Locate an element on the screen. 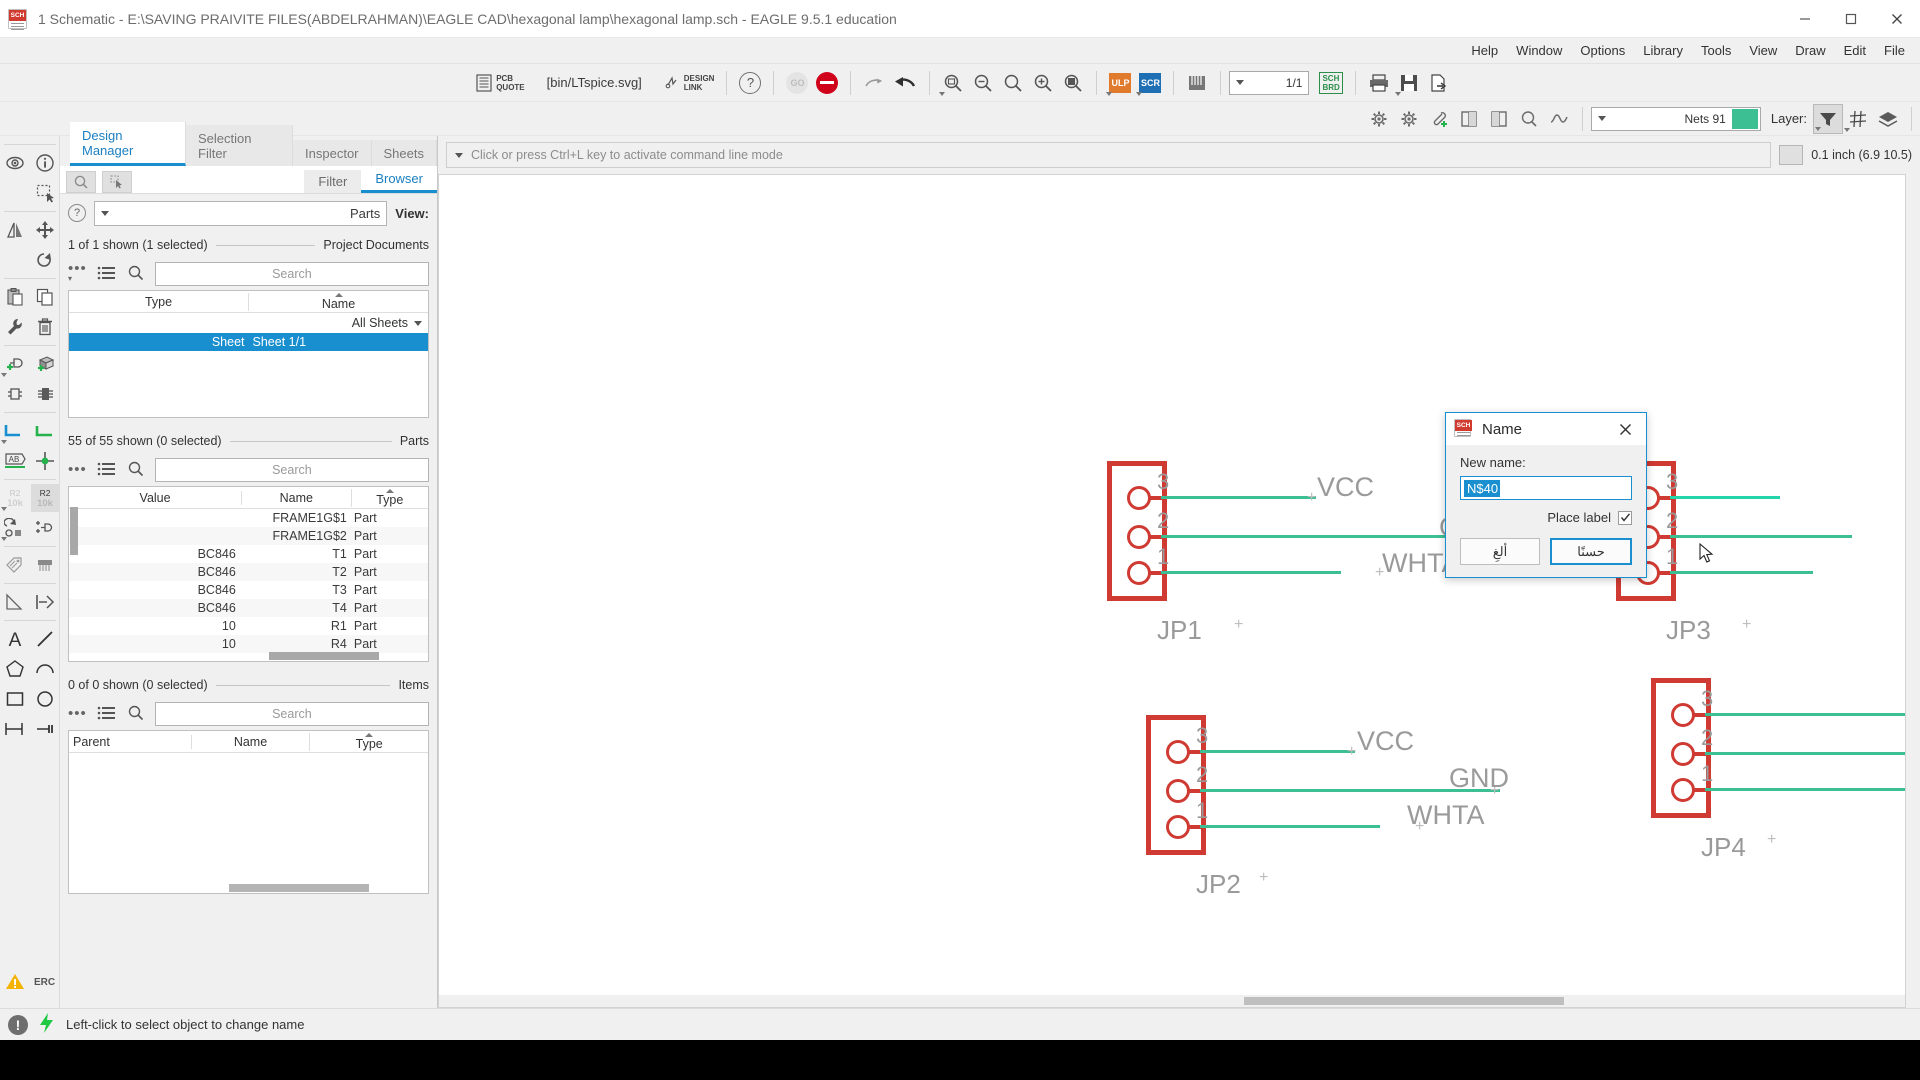 The height and width of the screenshot is (1080, 1920). move-tool-button is located at coordinates (45, 230).